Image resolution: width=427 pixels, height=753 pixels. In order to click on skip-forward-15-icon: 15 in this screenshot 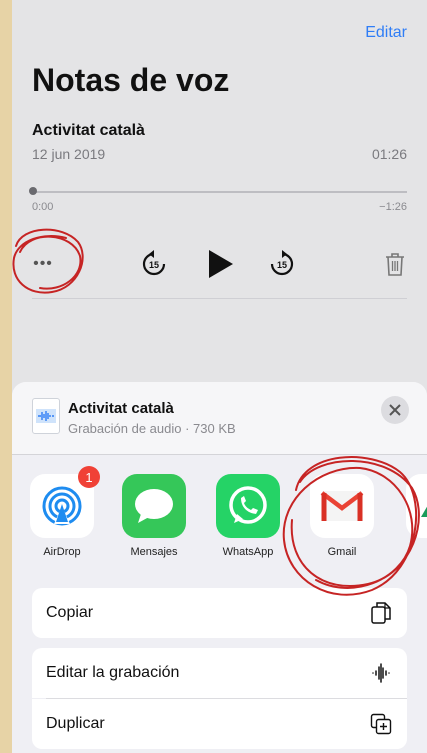, I will do `click(282, 264)`.